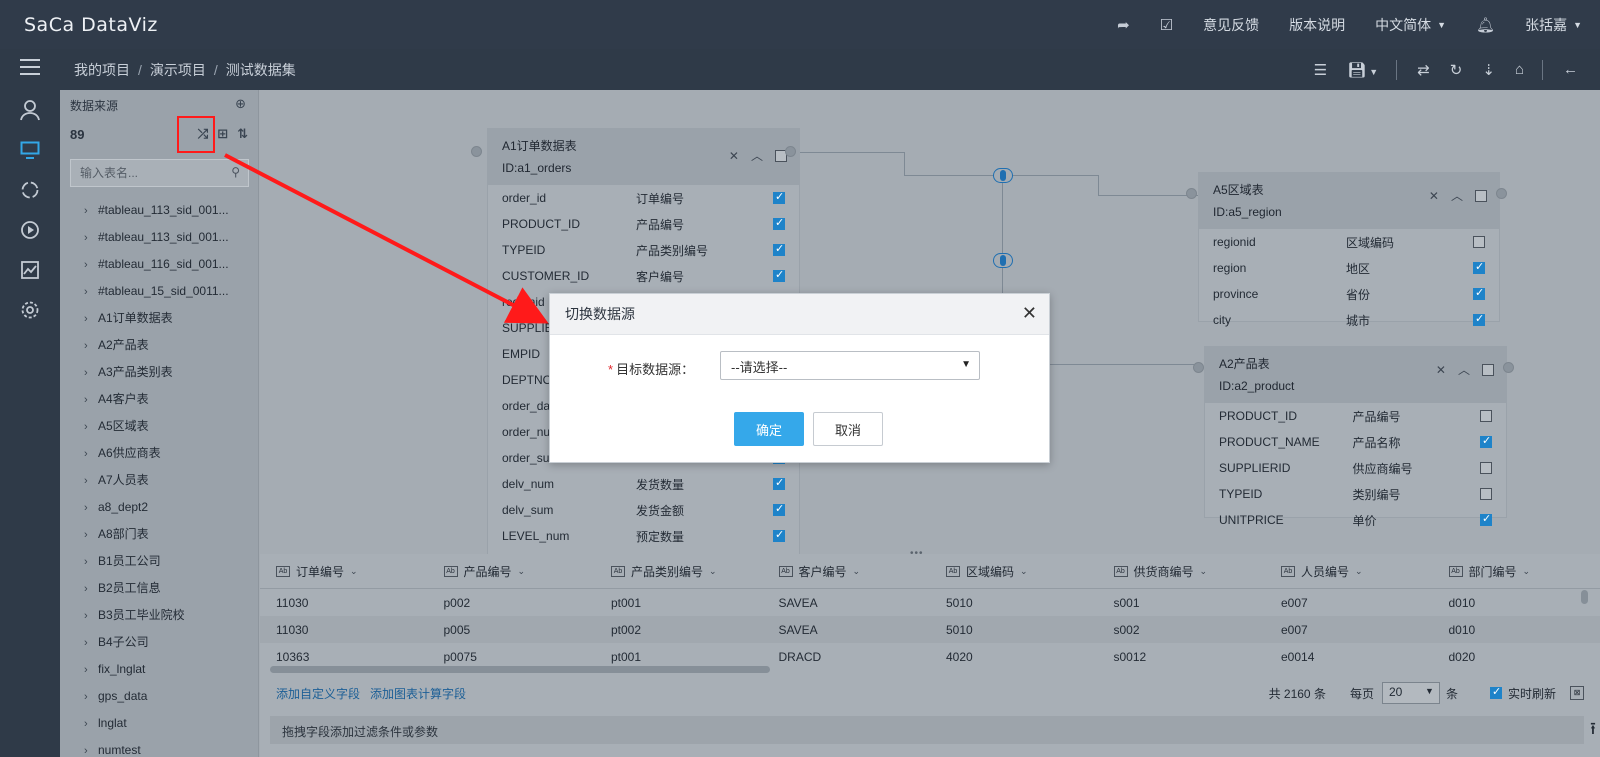  I want to click on export-excel-icon: ⊠, so click(1577, 693).